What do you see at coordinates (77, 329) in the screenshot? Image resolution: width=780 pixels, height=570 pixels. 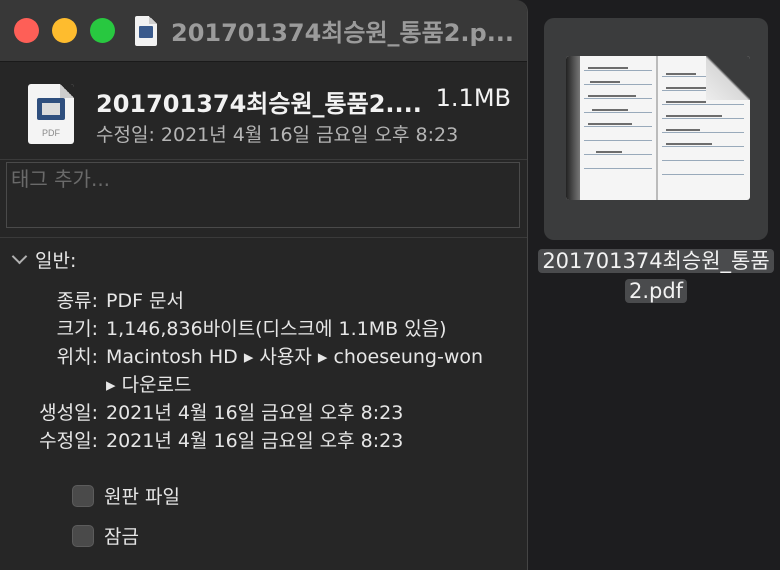 I see `info-key: 크기:` at bounding box center [77, 329].